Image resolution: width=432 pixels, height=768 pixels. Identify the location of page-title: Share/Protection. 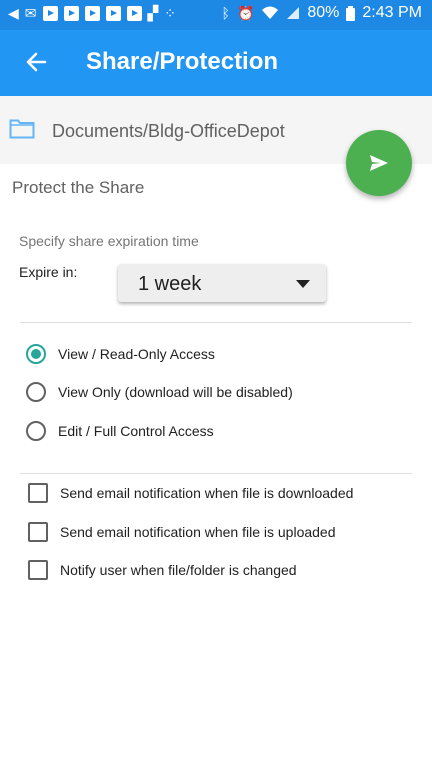
(182, 61).